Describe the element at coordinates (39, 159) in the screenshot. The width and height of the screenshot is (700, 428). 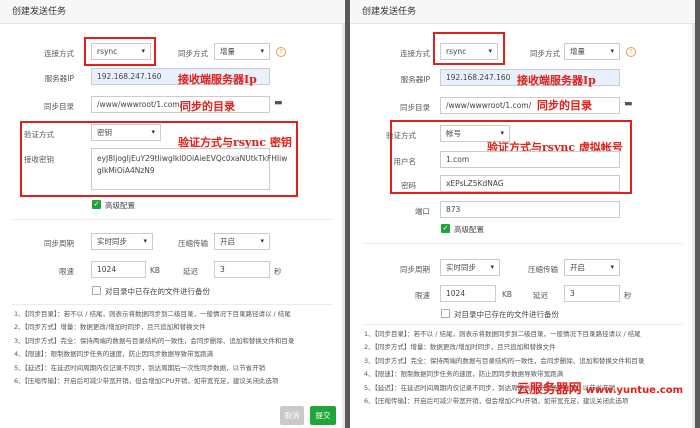
I see `recv-key-label: 接收密钥` at that location.